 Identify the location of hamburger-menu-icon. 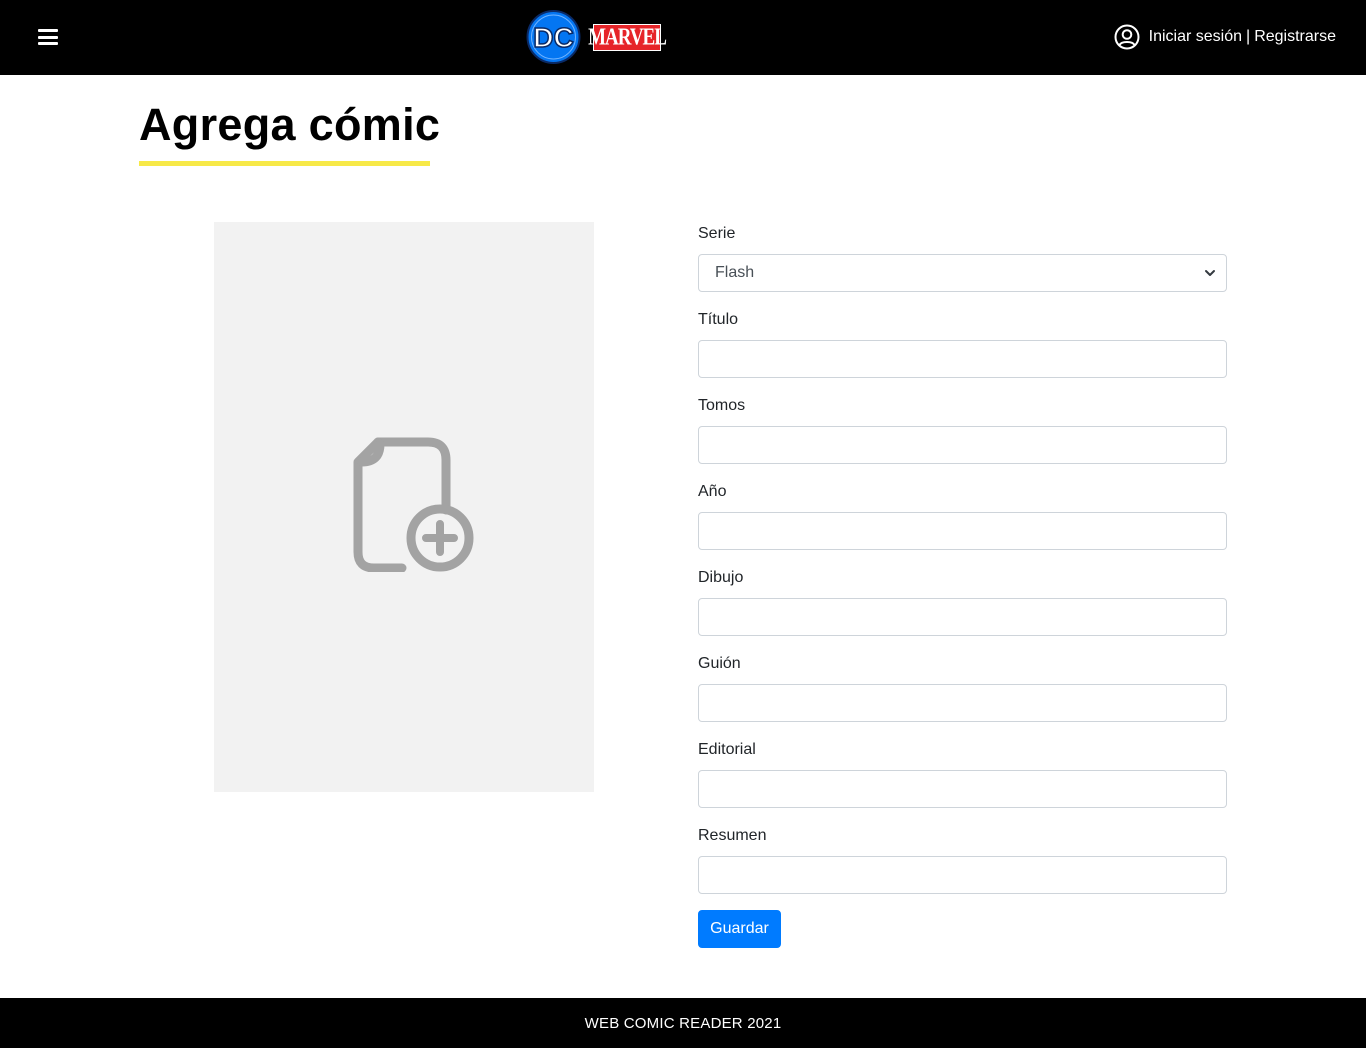
(48, 37).